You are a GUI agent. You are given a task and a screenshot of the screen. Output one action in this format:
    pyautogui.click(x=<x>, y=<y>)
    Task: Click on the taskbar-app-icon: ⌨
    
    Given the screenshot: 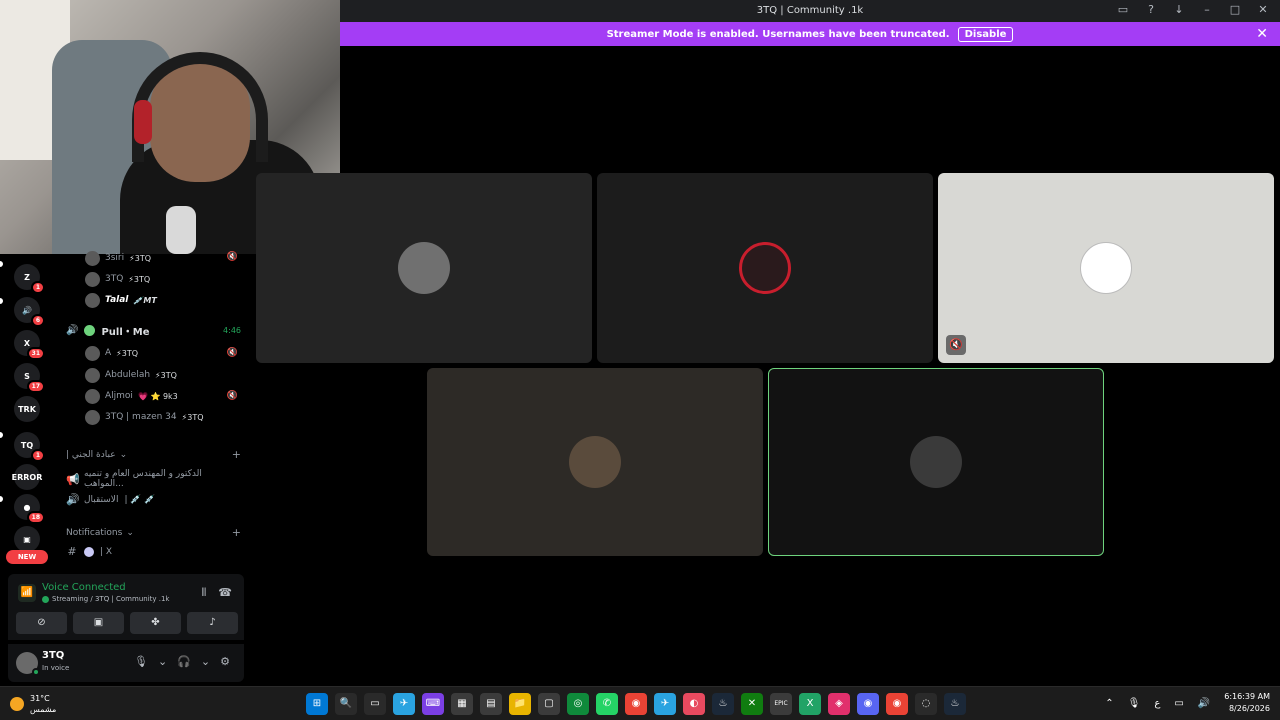 What is the action you would take?
    pyautogui.click(x=433, y=704)
    